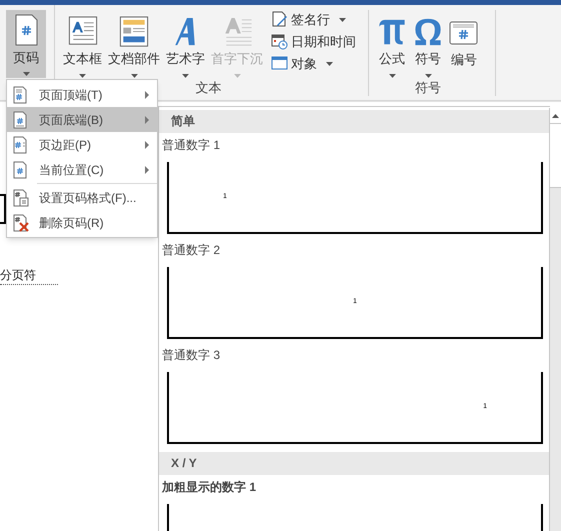 Image resolution: width=561 pixels, height=531 pixels. Describe the element at coordinates (21, 197) in the screenshot. I see `page-table-icon` at that location.